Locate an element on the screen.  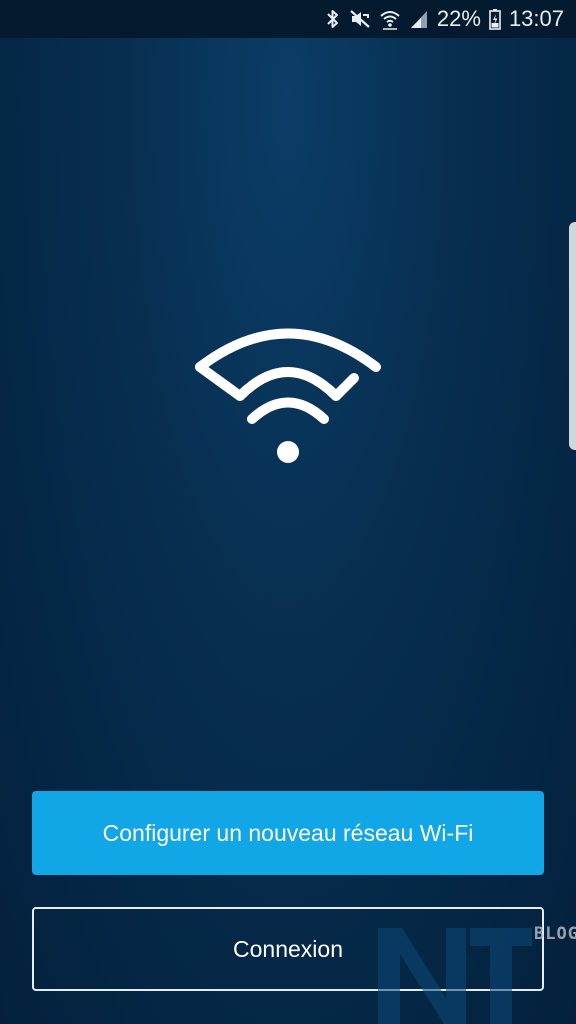
battery-percent: 22% is located at coordinates (458, 18).